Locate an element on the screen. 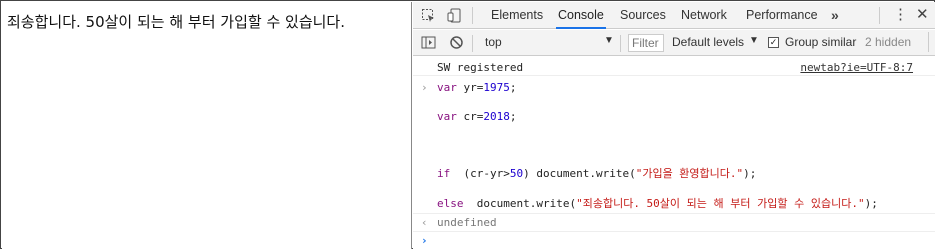  tab-sources: Sources is located at coordinates (643, 15).